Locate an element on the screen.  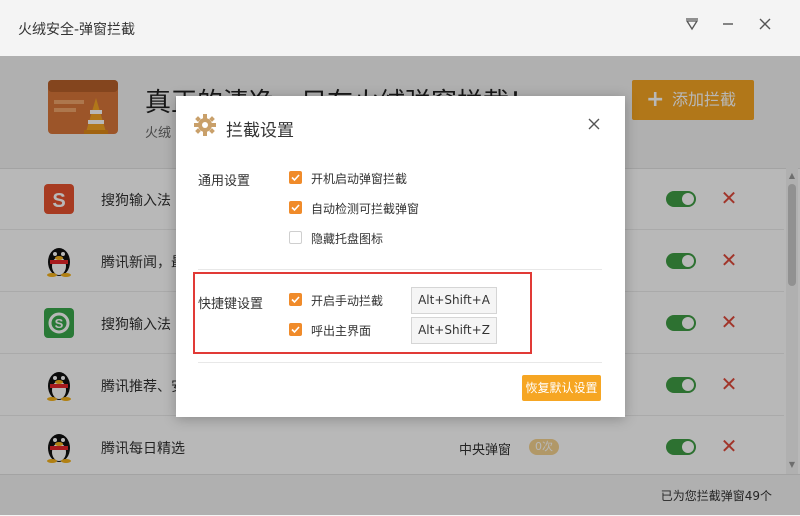
option-label: 呼出主界面 is located at coordinates (341, 331).